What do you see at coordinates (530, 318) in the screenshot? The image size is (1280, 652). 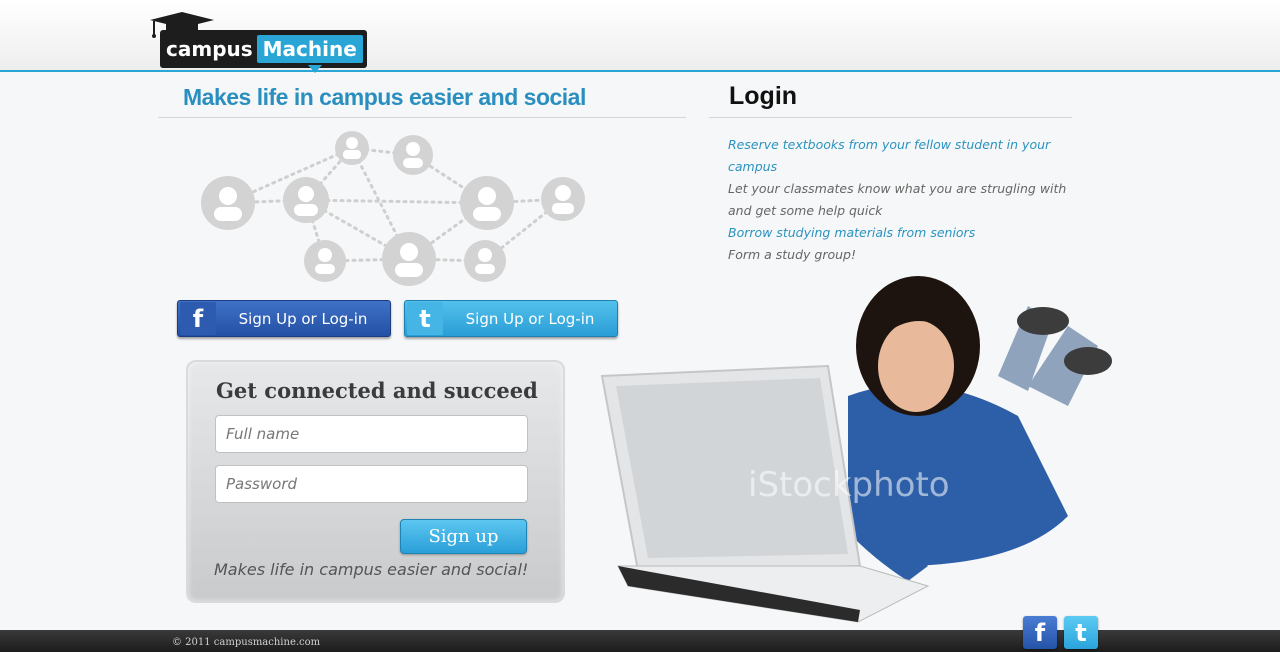 I see `twitter-signup-label: Sign Up or Log-in` at bounding box center [530, 318].